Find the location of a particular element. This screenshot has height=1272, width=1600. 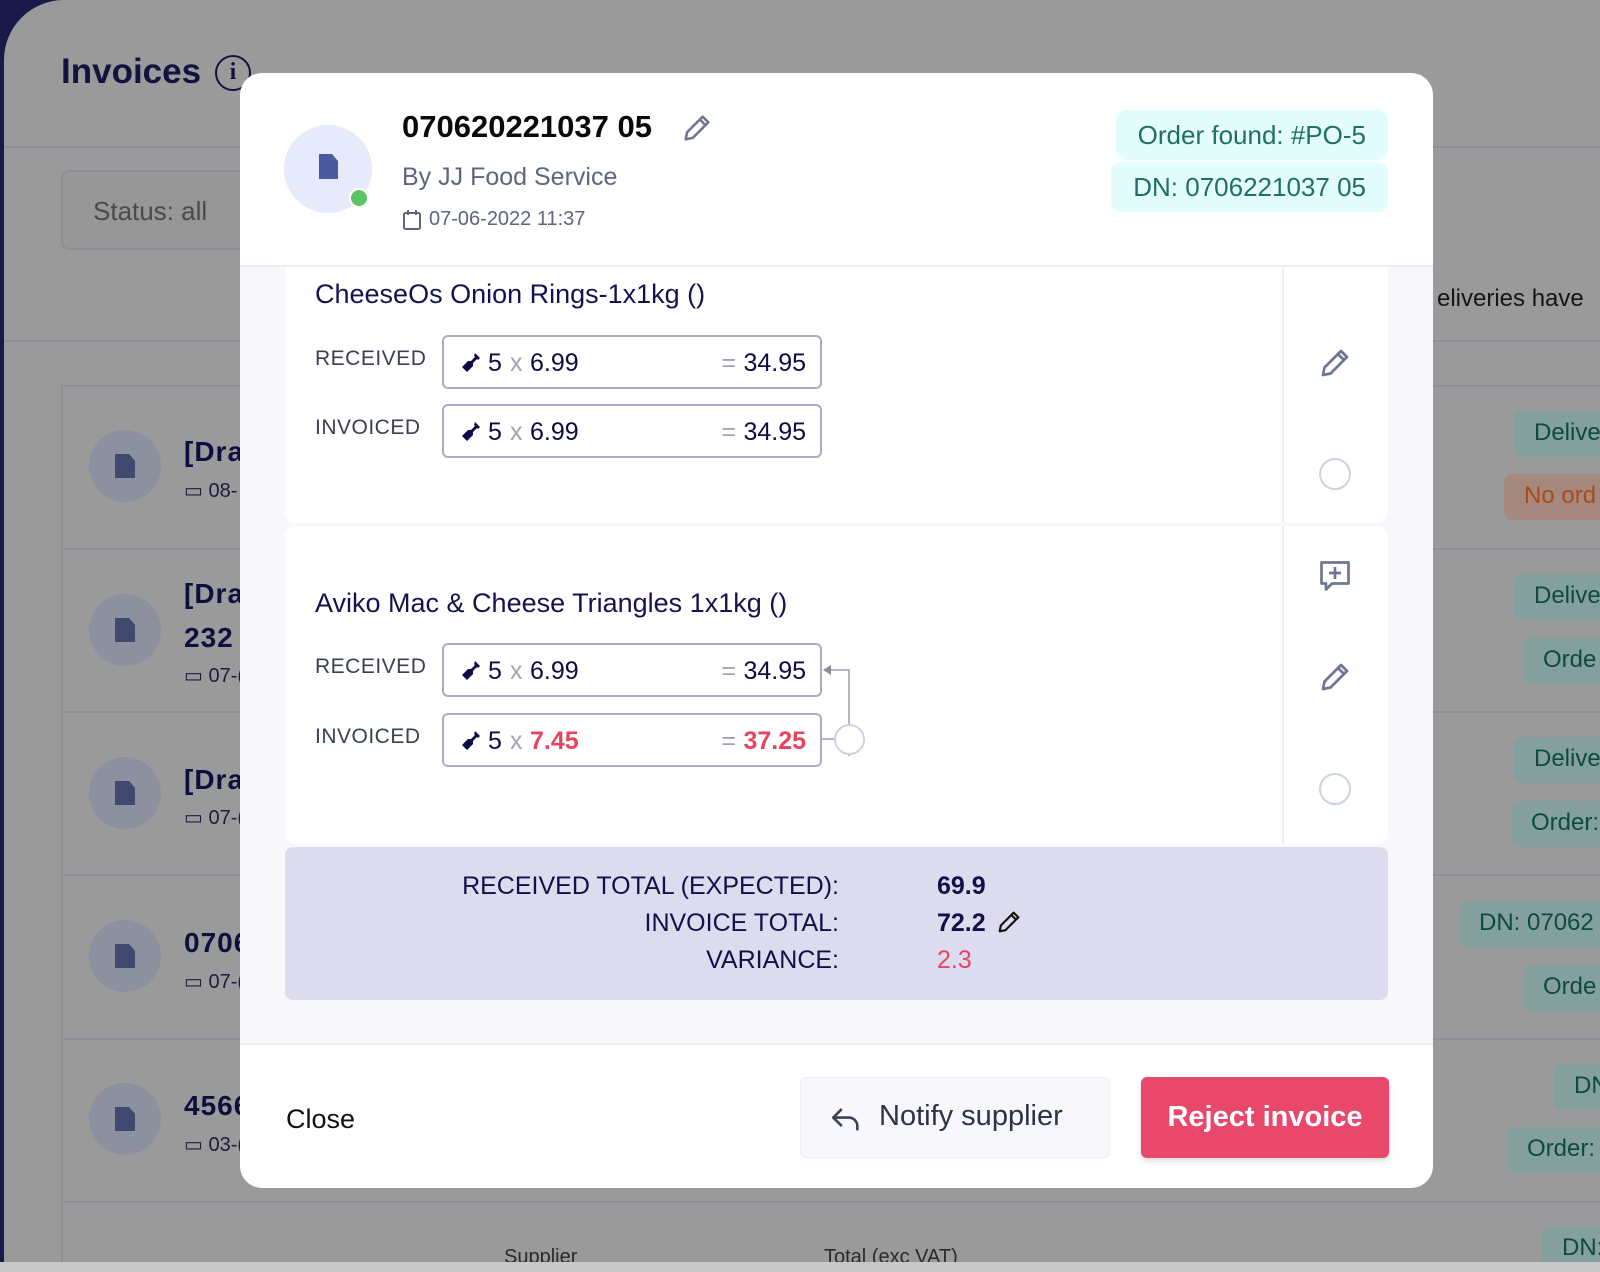

invoiced-quantity-field: 5 x 7.45 = 37.25 is located at coordinates (632, 740).